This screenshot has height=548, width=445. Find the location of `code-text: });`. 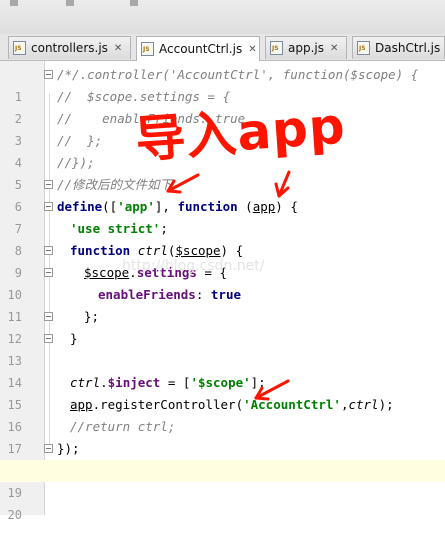

code-text: }); is located at coordinates (68, 448).